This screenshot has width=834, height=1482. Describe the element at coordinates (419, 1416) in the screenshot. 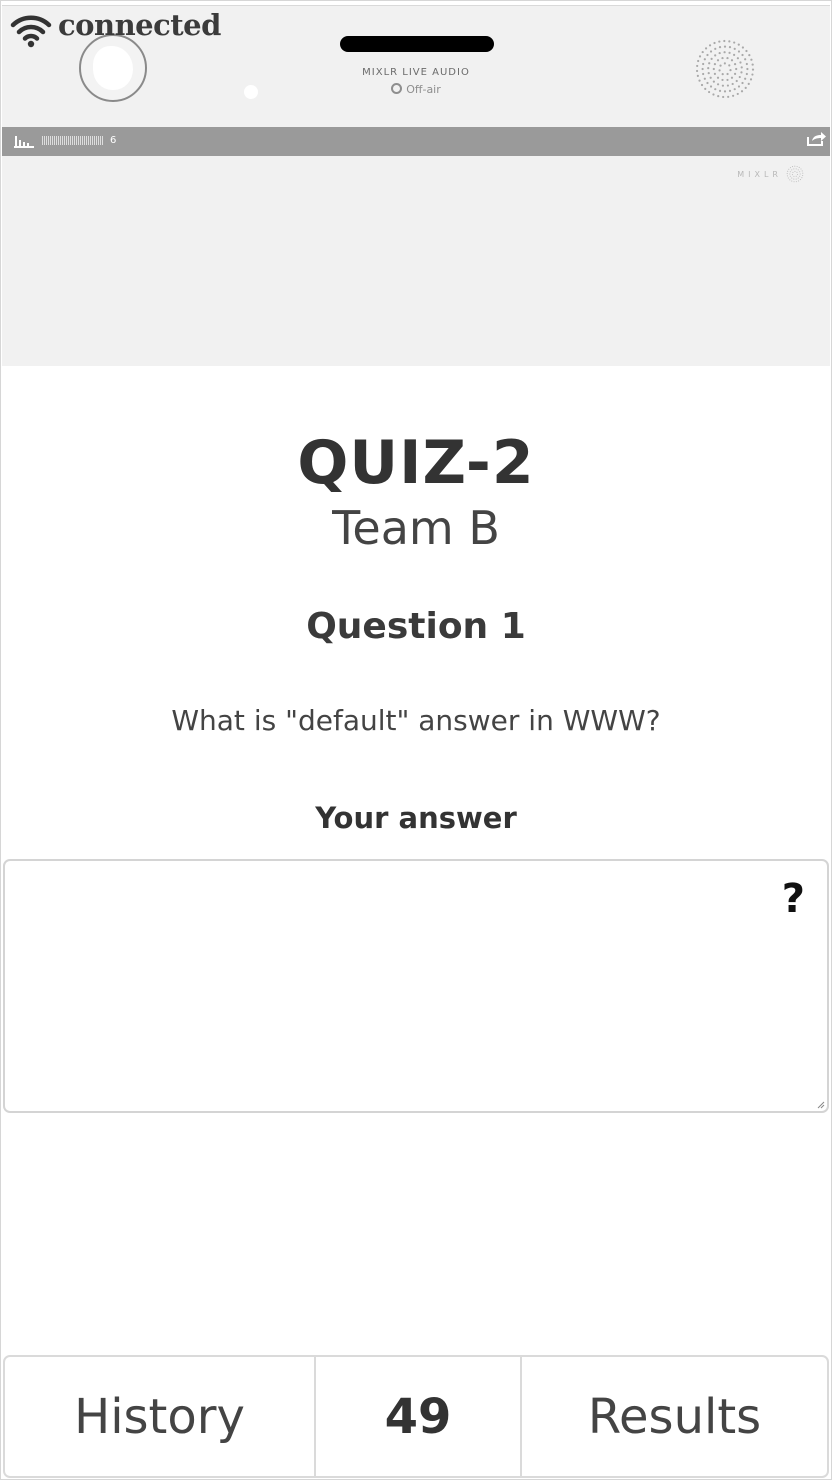

I see `question-counter: 49` at that location.